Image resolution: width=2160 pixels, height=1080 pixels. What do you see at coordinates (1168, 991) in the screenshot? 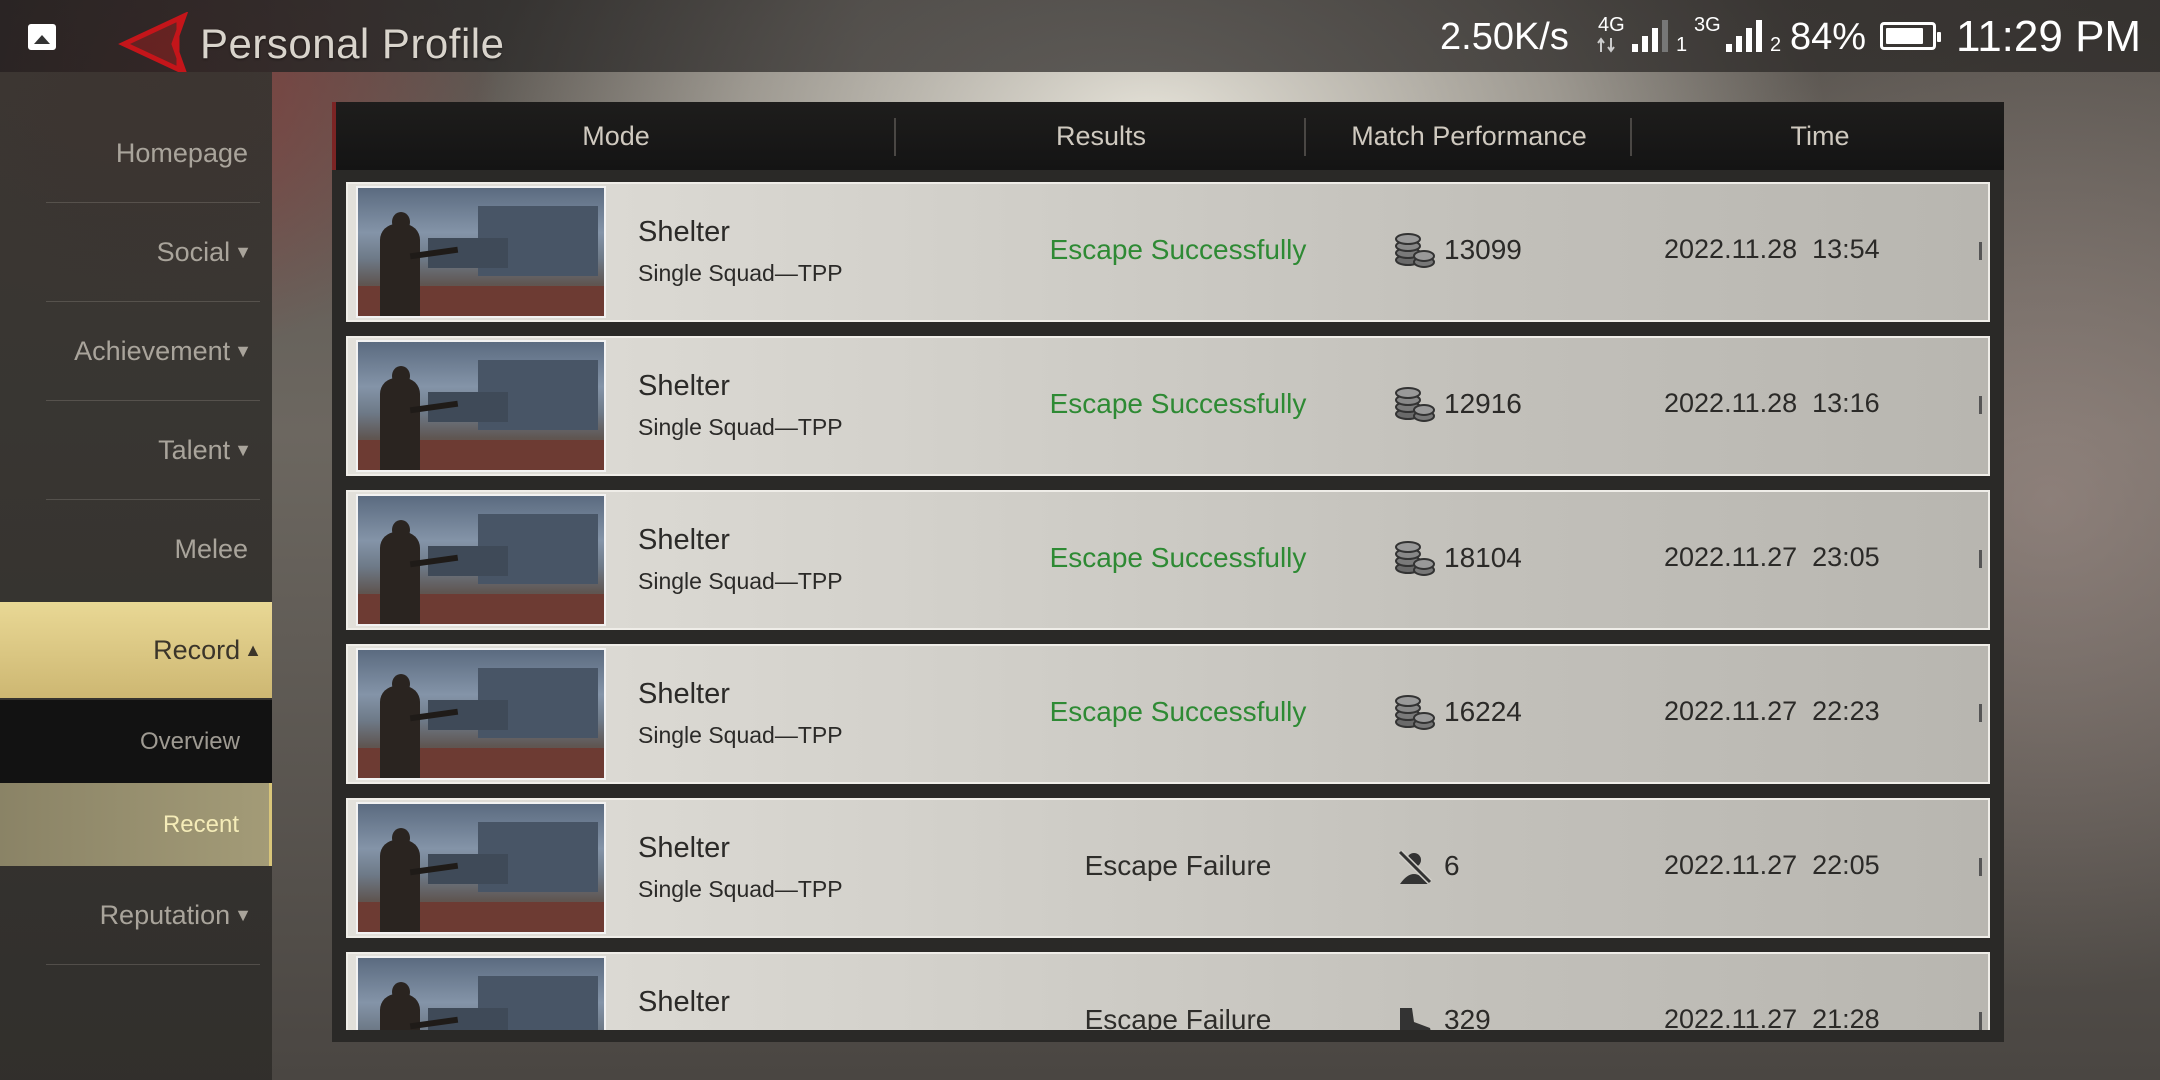
I see `table-row: Shelter Escape Failure 329 2022.11.27 21:28` at bounding box center [1168, 991].